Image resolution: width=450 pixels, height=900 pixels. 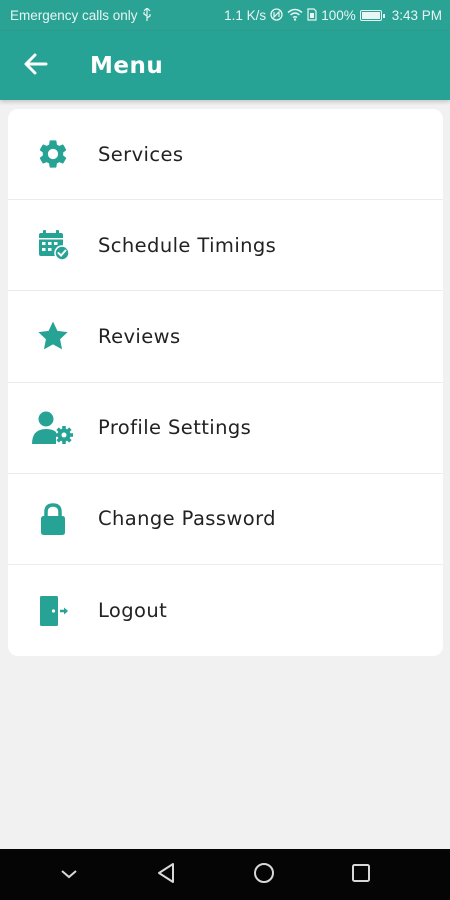 I want to click on nav-back-button, so click(x=166, y=874).